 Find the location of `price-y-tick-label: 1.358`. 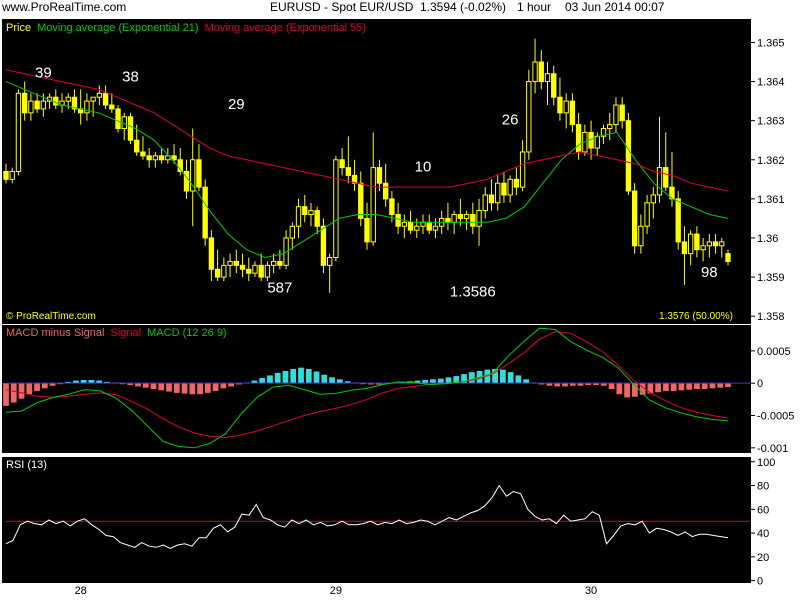

price-y-tick-label: 1.358 is located at coordinates (771, 317).